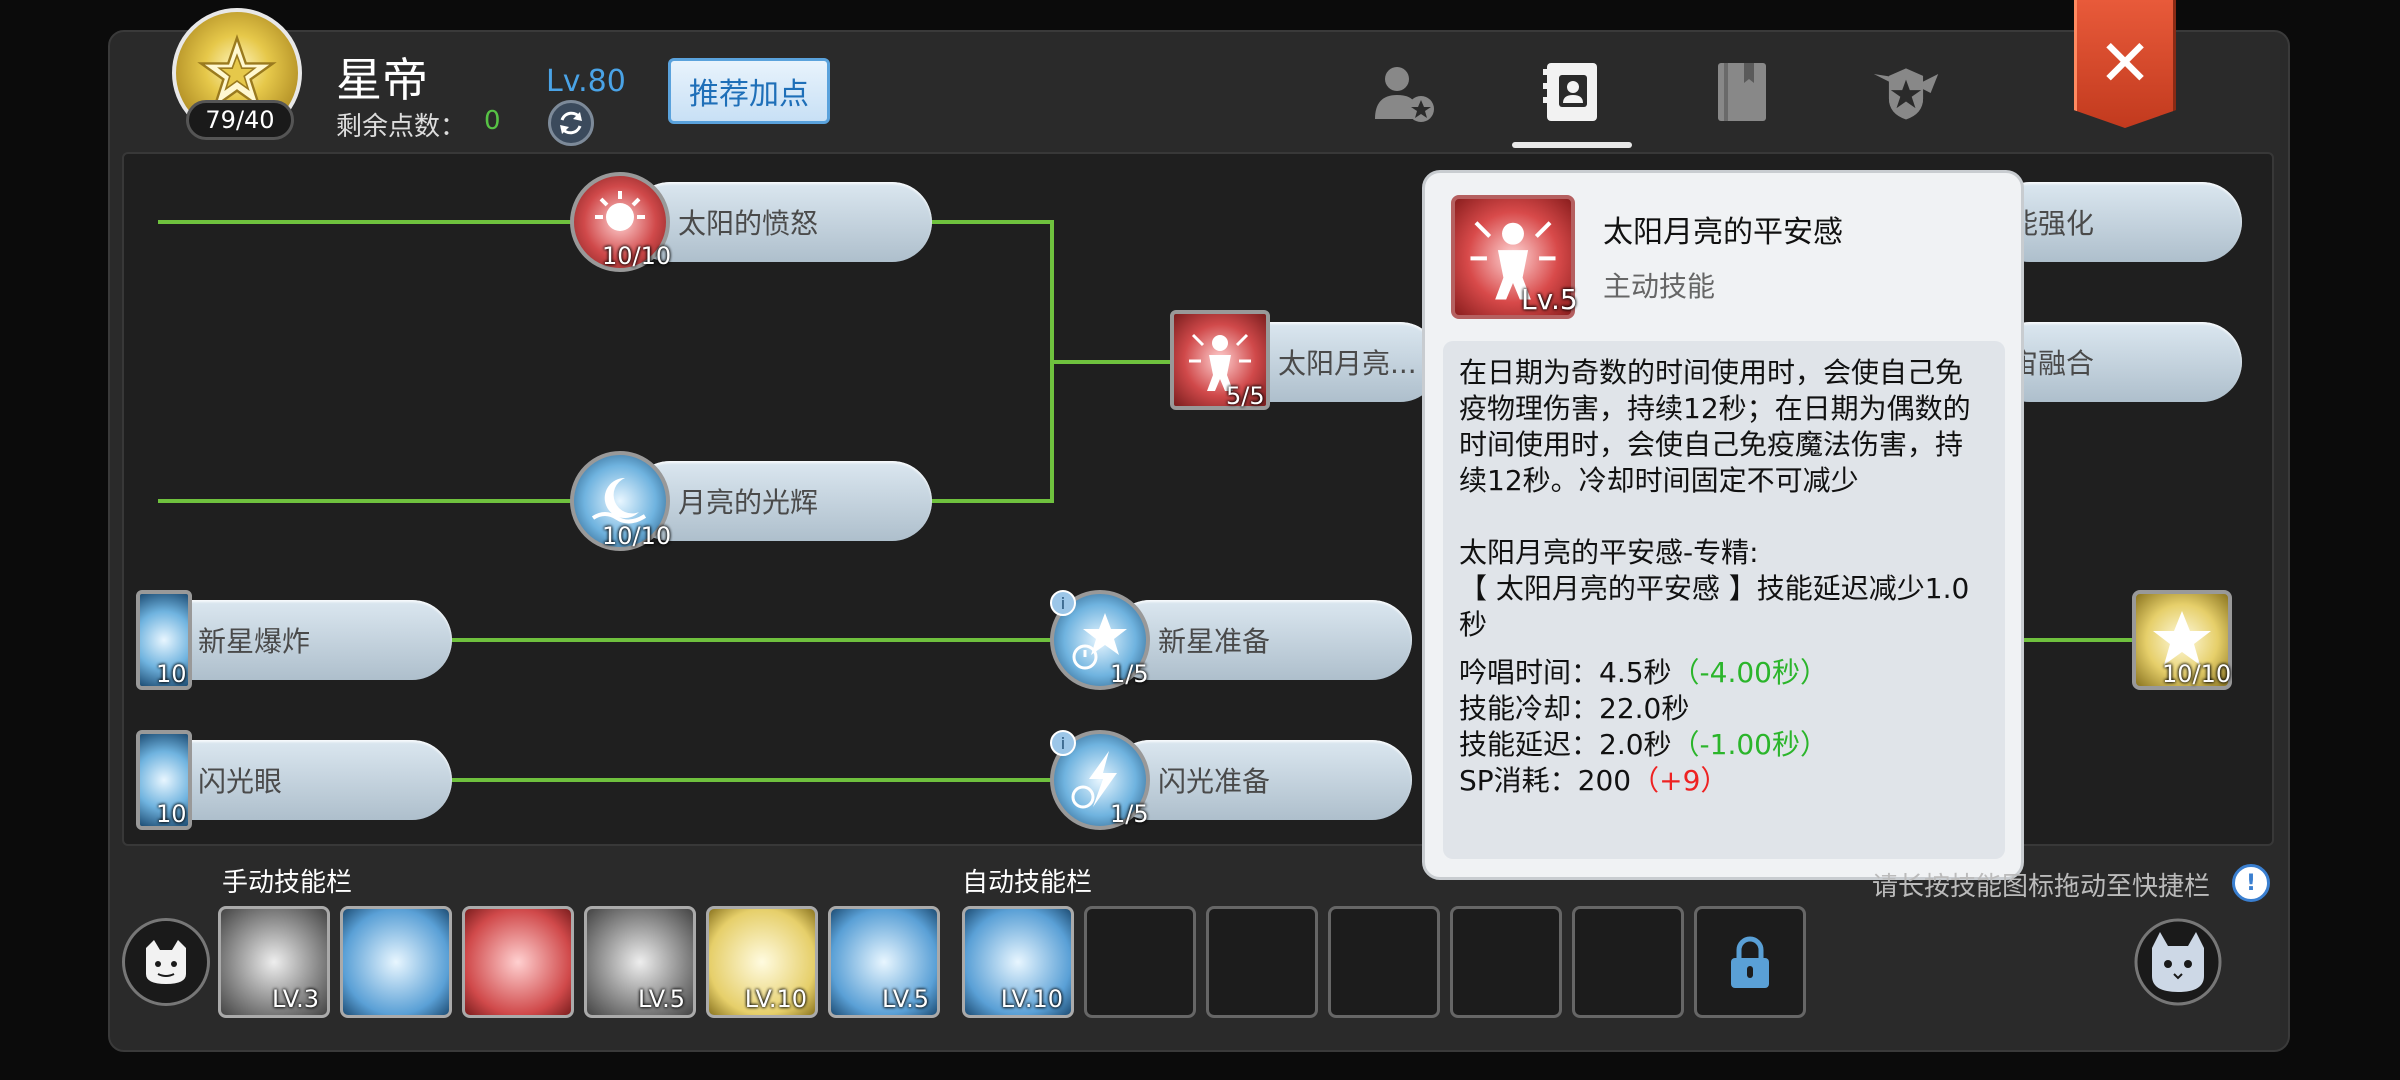  What do you see at coordinates (2251, 883) in the screenshot?
I see `help-icon: !` at bounding box center [2251, 883].